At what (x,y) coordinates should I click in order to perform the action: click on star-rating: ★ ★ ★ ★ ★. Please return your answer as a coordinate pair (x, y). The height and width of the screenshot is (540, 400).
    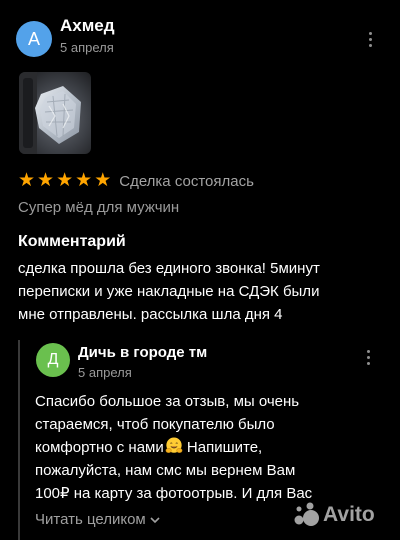
    Looking at the image, I should click on (64, 181).